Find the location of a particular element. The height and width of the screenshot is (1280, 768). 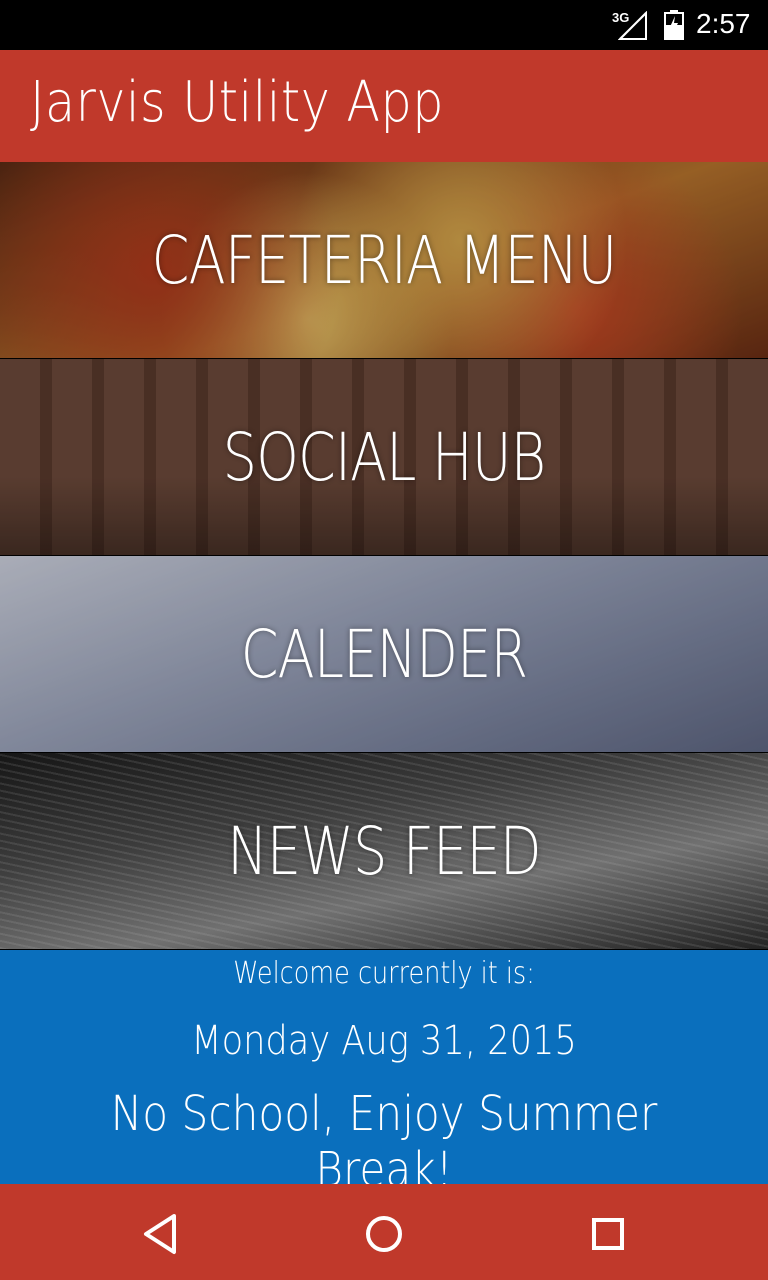

clock: 2:57 is located at coordinates (723, 23).